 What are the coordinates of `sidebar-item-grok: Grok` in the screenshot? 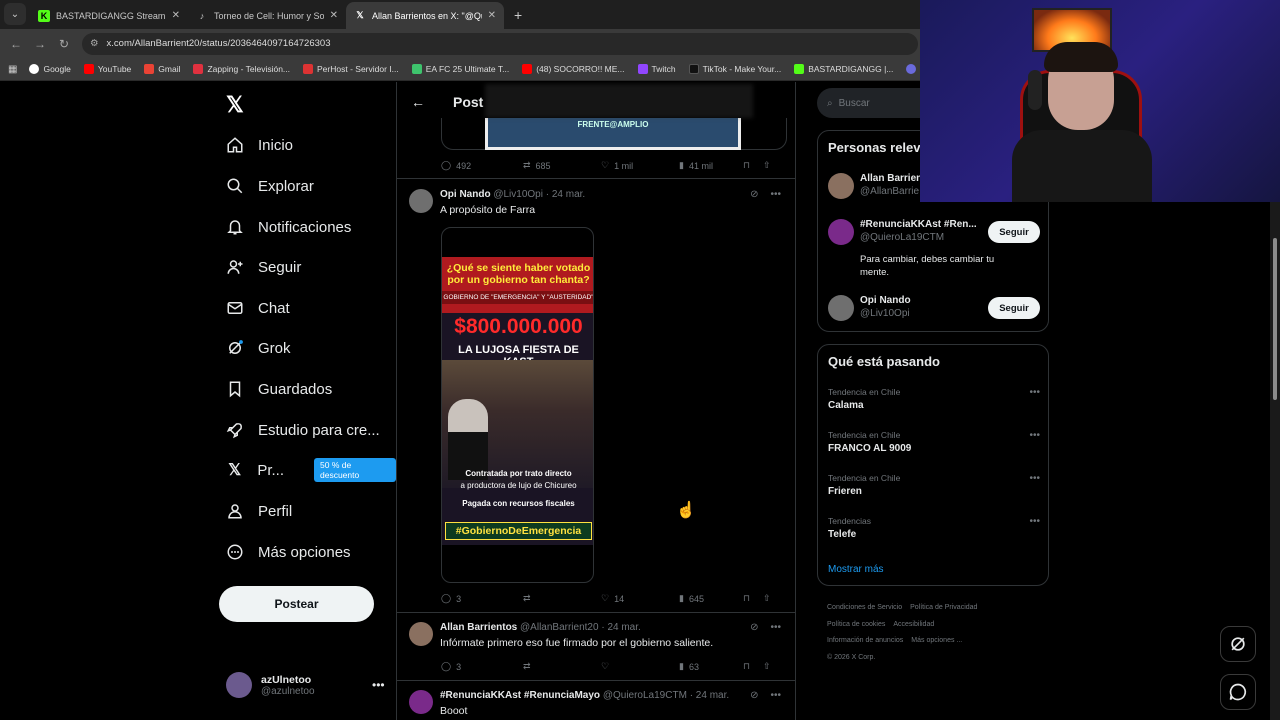 It's located at (258, 348).